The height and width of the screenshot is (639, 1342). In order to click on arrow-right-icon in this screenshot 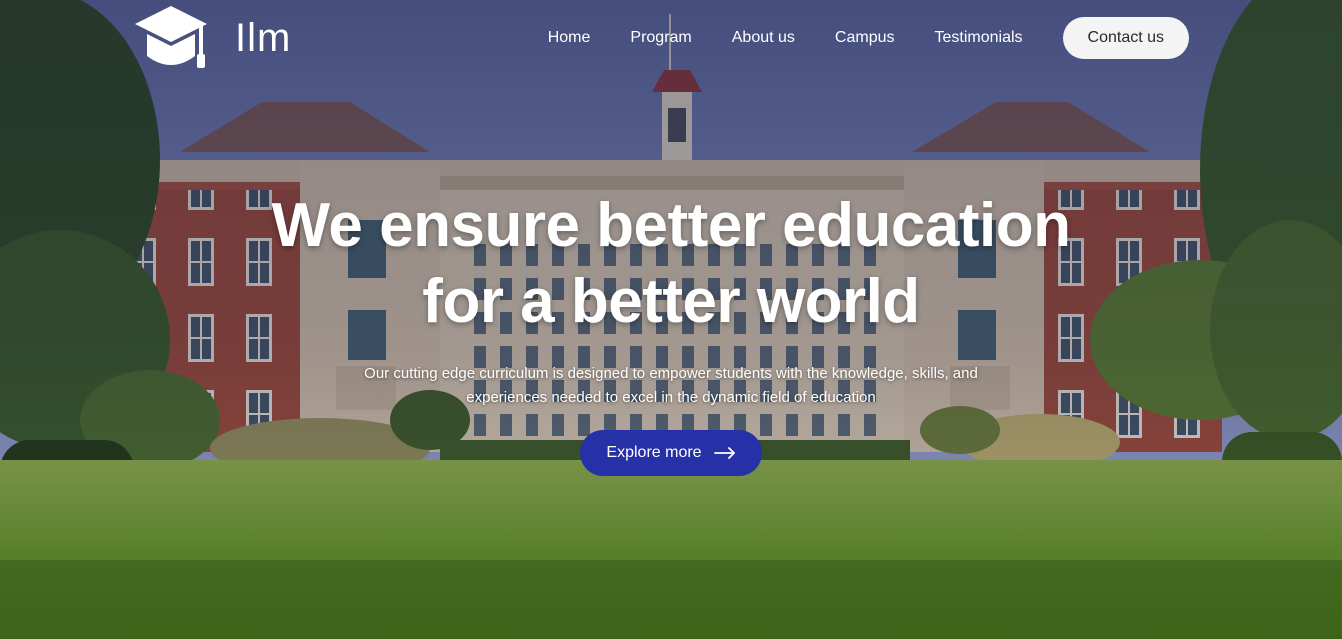, I will do `click(724, 453)`.